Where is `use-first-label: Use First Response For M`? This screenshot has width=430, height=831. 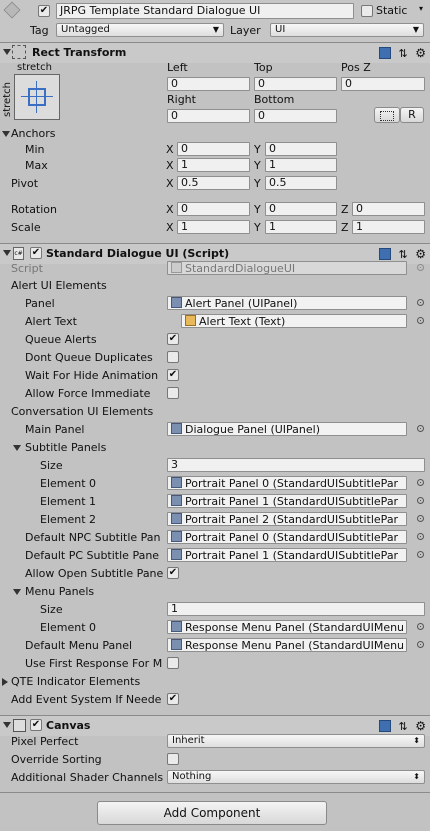 use-first-label: Use First Response For M is located at coordinates (94, 663).